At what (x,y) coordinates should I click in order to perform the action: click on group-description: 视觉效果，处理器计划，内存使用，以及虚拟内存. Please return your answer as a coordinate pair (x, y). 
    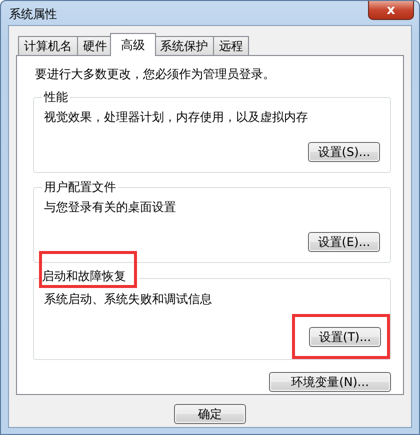
    Looking at the image, I should click on (176, 117).